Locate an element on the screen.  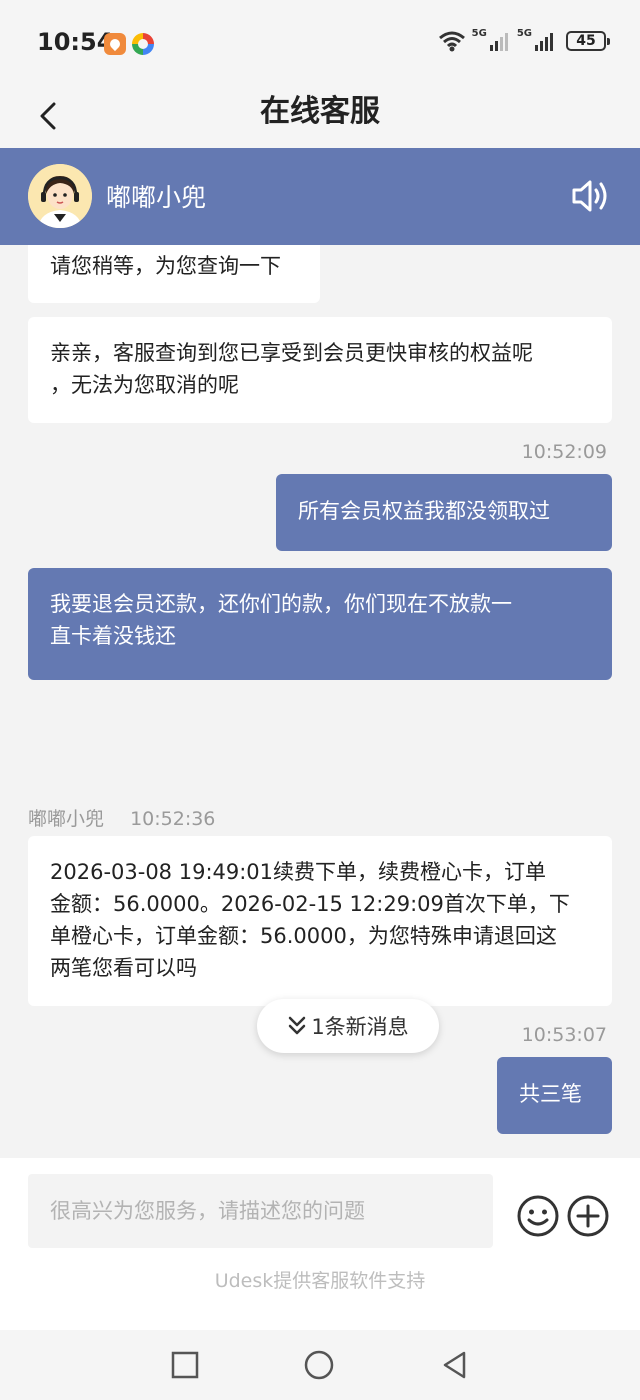
message-text: 两笔您看可以吗 is located at coordinates (123, 968).